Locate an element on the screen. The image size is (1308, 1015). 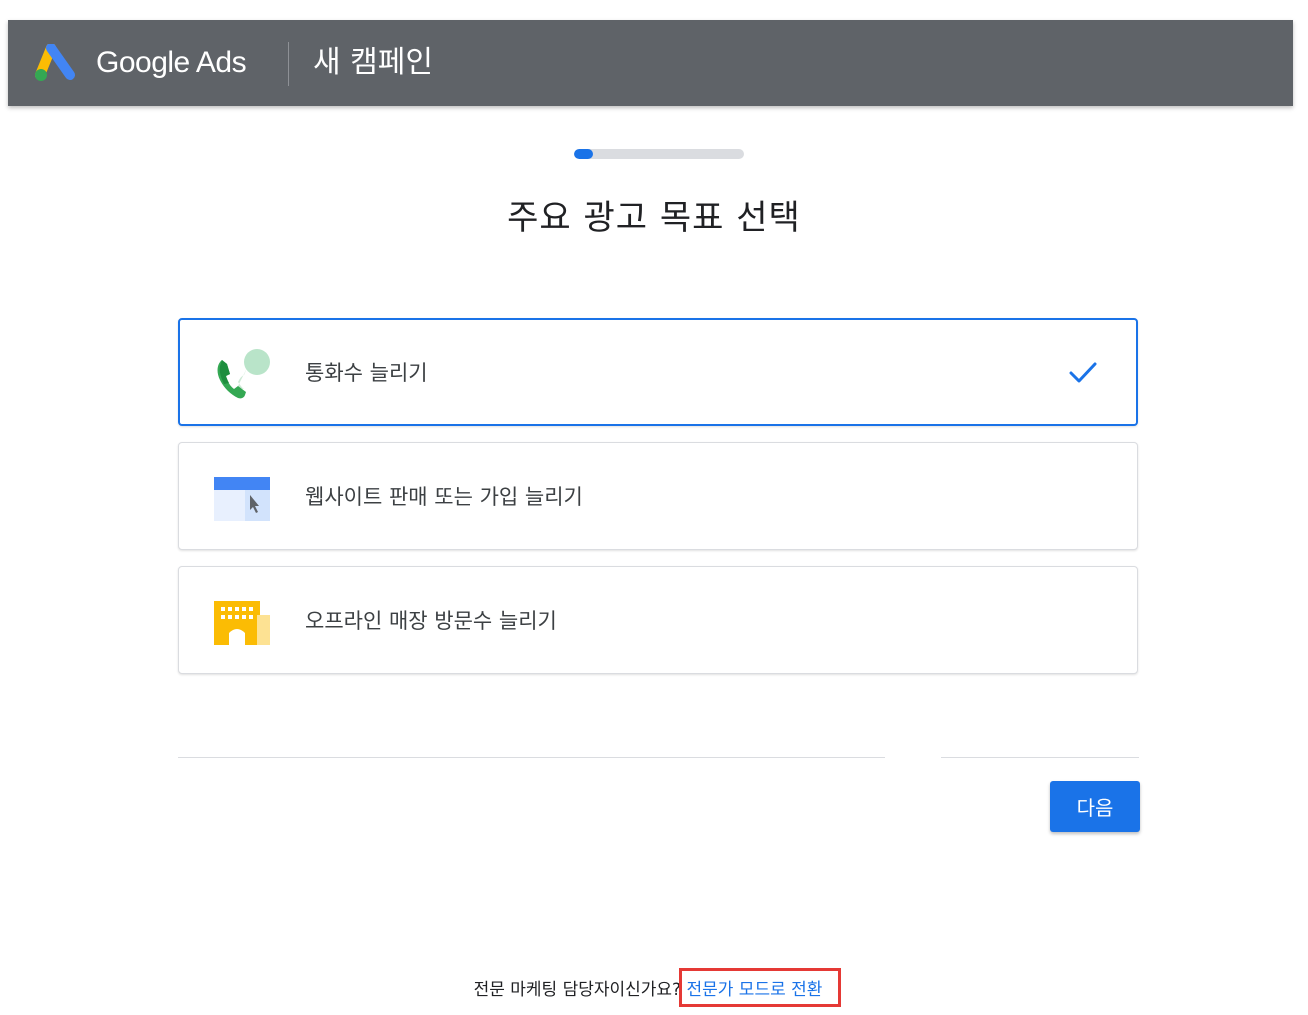
divider-right is located at coordinates (1040, 757).